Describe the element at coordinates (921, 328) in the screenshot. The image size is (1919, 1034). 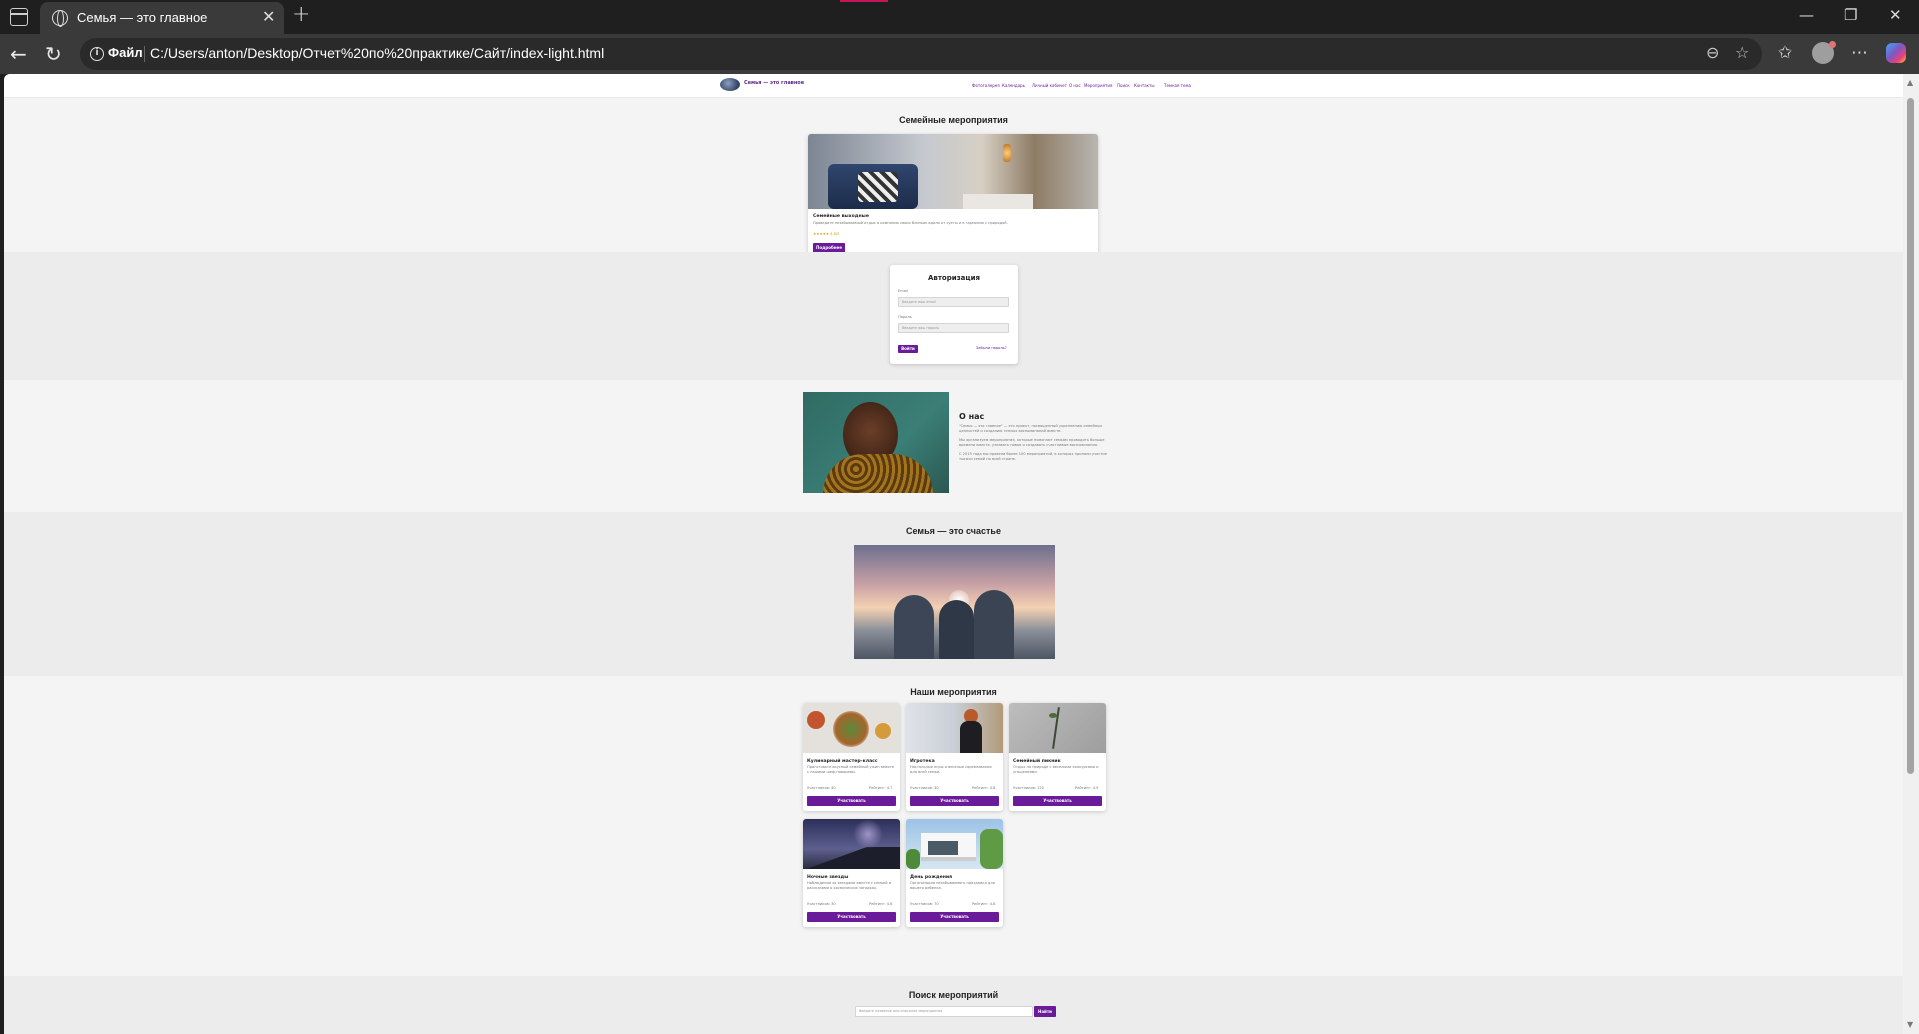
I see `password-placeholder: Введите ваш пароль` at that location.